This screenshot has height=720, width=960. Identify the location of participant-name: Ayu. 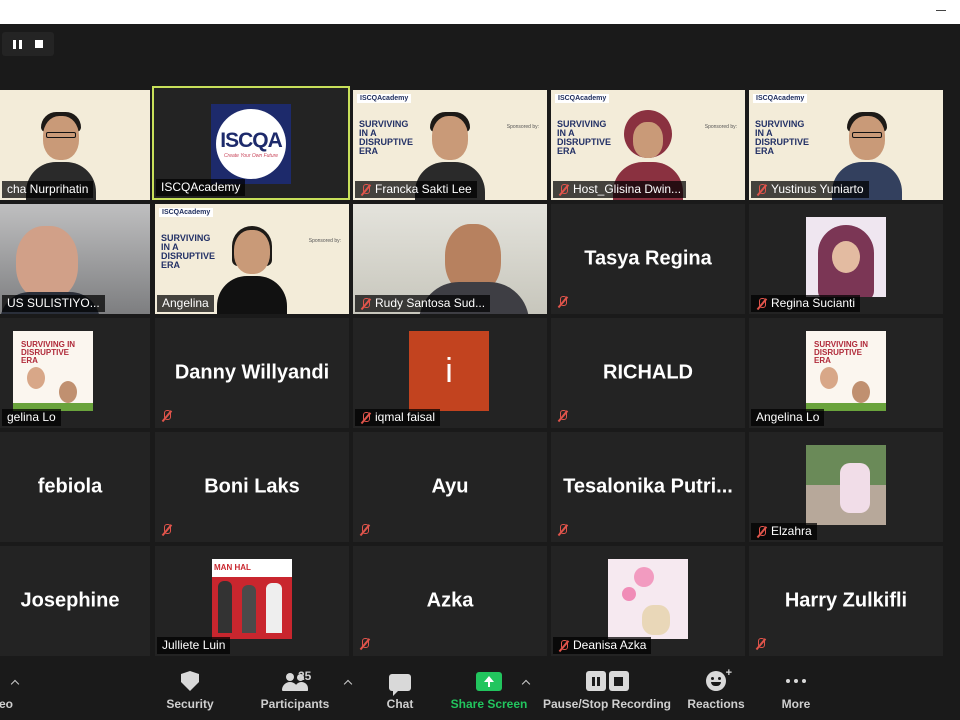
(450, 486).